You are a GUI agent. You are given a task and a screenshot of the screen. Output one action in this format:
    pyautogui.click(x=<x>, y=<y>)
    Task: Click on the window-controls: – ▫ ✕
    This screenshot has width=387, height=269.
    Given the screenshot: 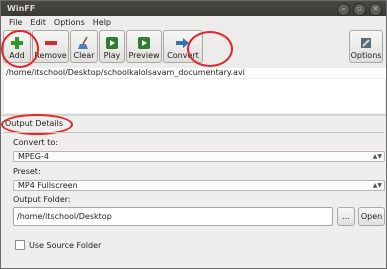 What is the action you would take?
    pyautogui.click(x=359, y=9)
    